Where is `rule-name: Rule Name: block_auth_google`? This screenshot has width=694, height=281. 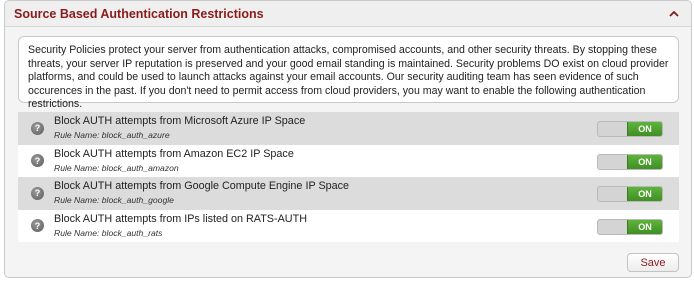
rule-name: Rule Name: block_auth_google is located at coordinates (114, 200).